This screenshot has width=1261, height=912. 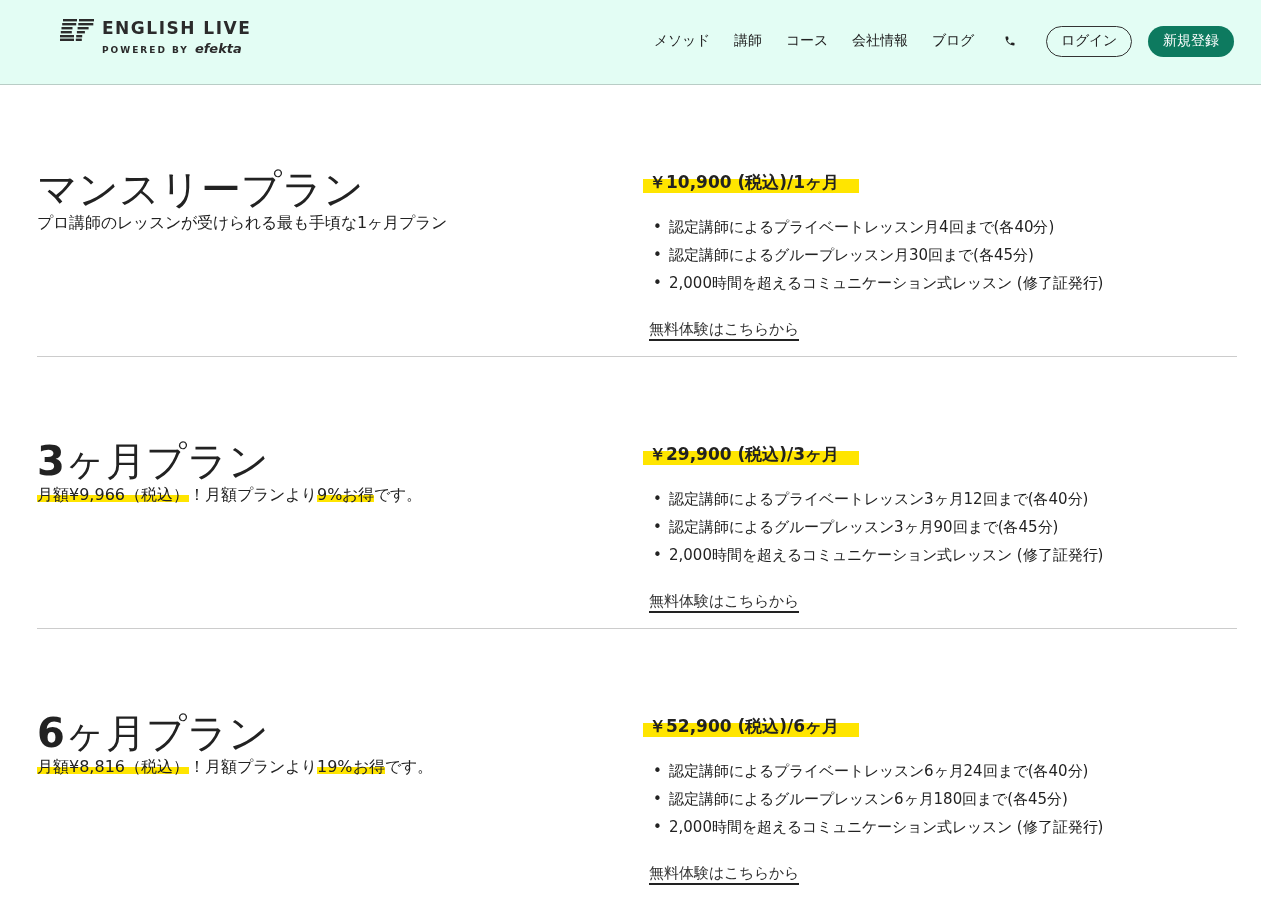 I want to click on plan-title: マンスリープラン, so click(x=201, y=189).